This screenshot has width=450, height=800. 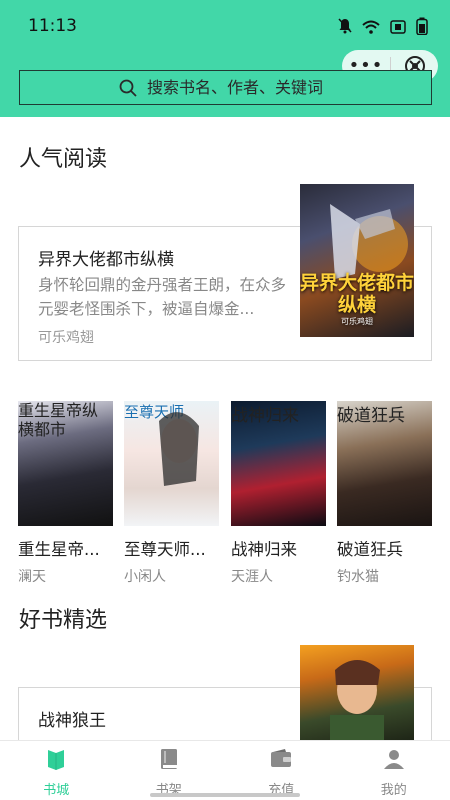 I want to click on book-city-icon, so click(x=56, y=761).